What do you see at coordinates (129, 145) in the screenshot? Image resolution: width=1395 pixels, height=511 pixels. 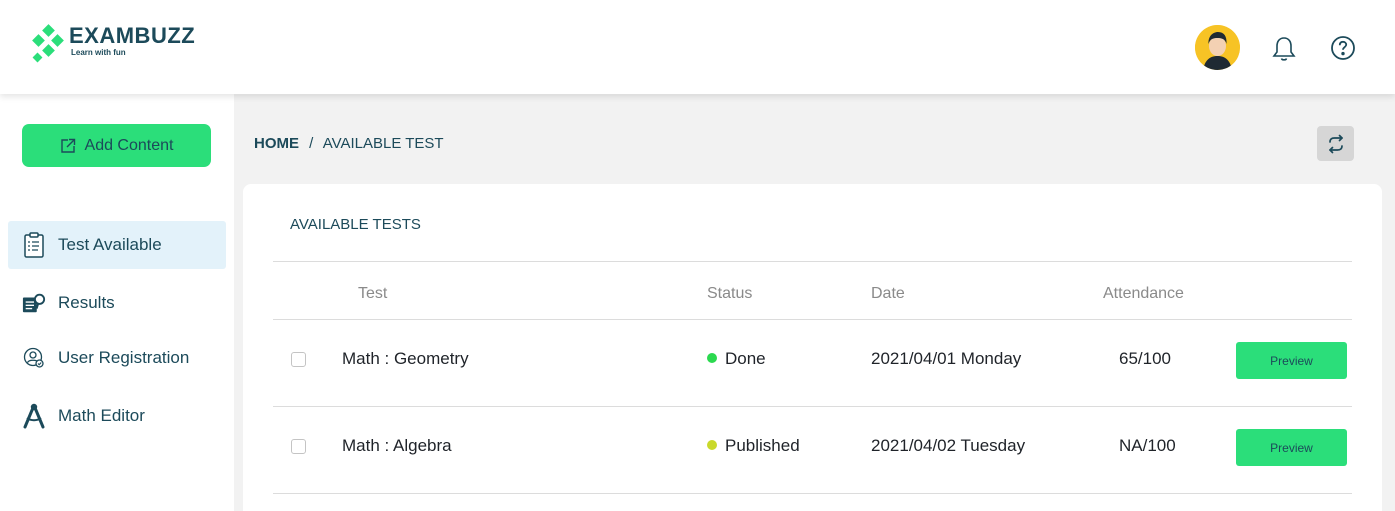 I see `add-content-label: Add Content` at bounding box center [129, 145].